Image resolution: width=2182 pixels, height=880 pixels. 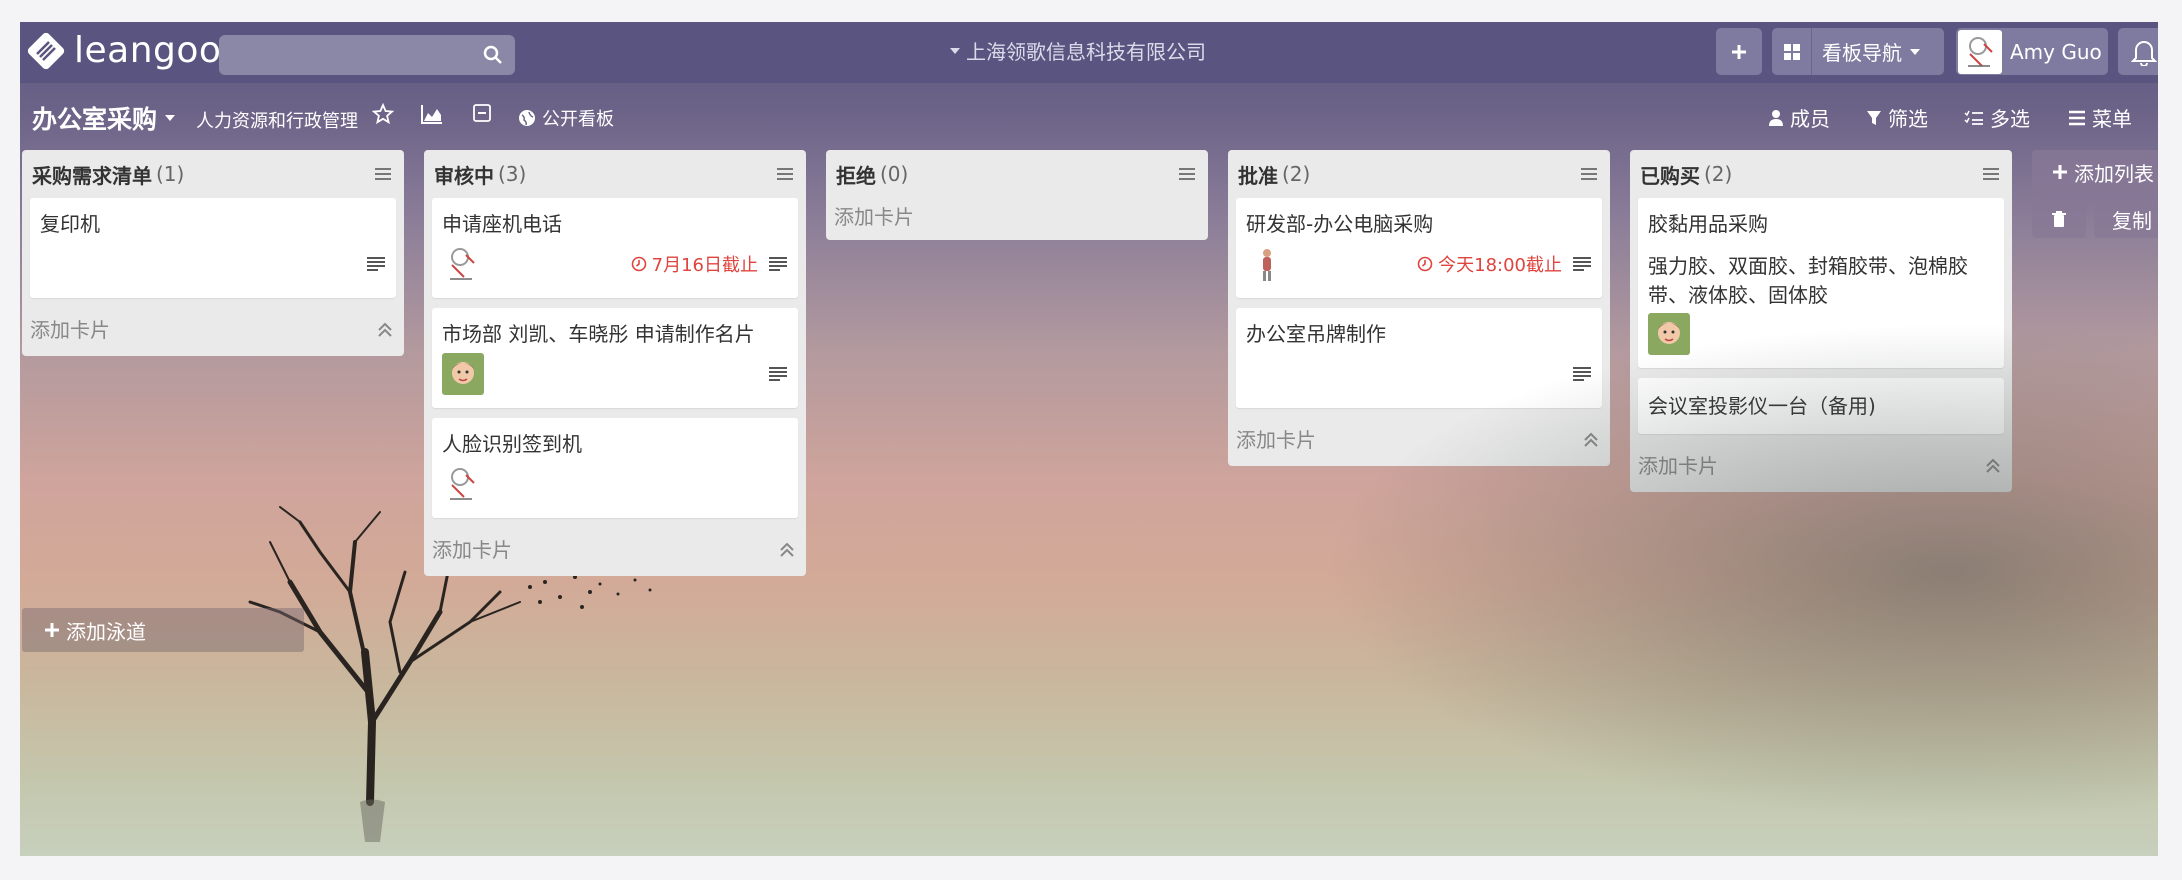 I want to click on search-icon, so click(x=493, y=57).